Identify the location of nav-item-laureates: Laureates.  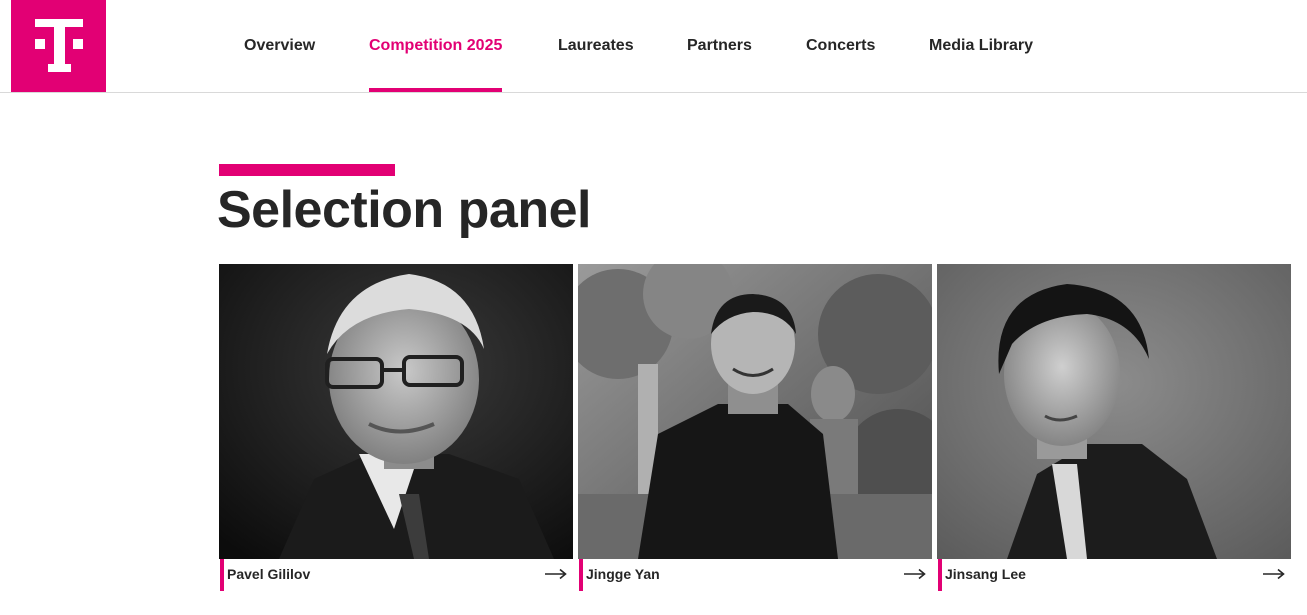
(596, 46).